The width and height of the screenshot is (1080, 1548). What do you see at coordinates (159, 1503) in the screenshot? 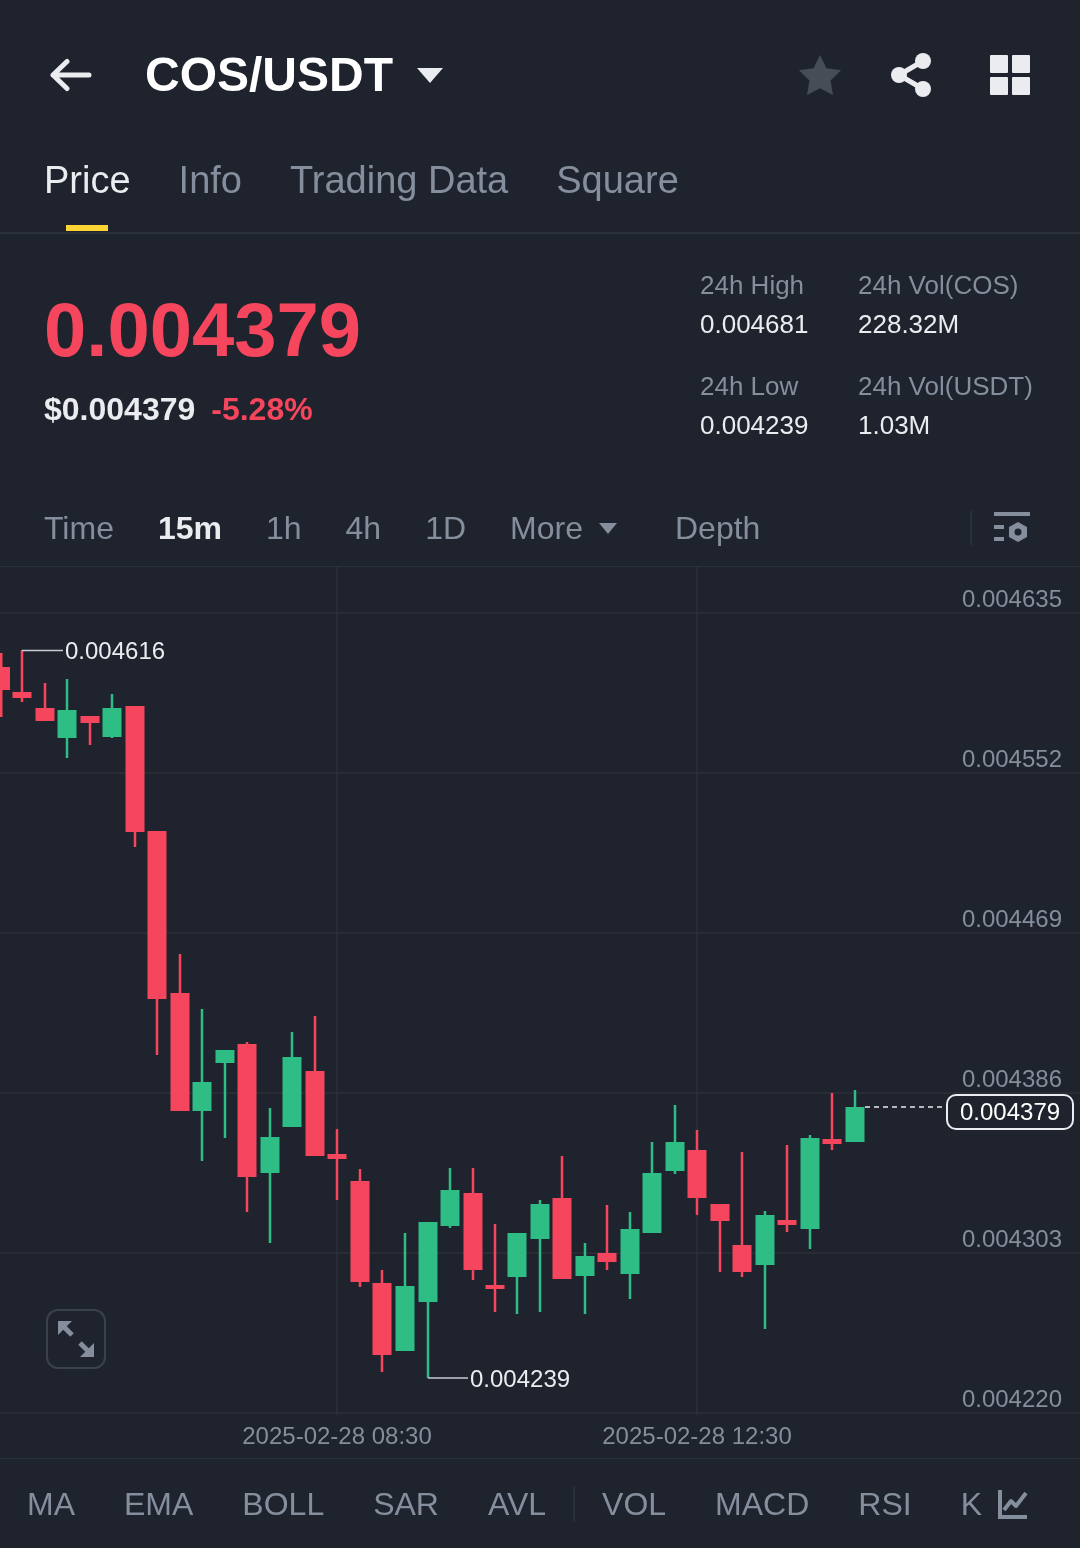
I see `indicator-option: EMA` at bounding box center [159, 1503].